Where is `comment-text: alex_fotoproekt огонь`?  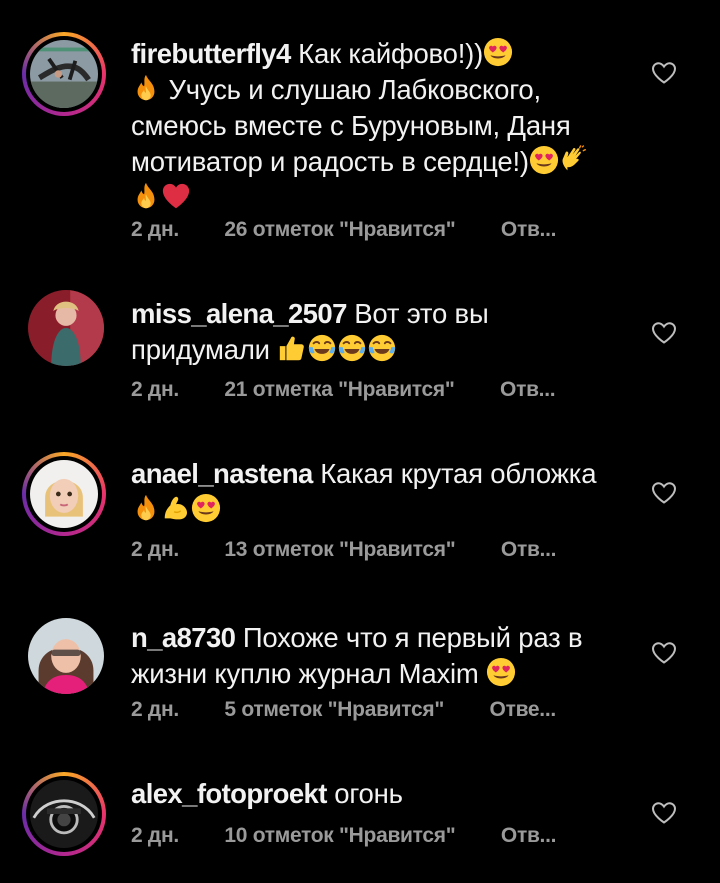 comment-text: alex_fotoproekt огонь is located at coordinates (376, 794).